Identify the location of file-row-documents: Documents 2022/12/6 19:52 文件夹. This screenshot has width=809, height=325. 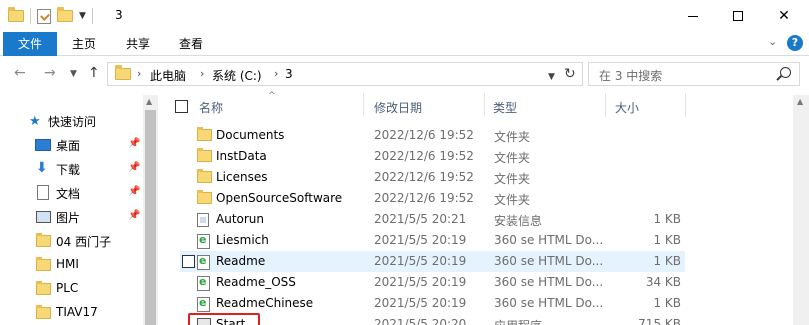
(432, 135).